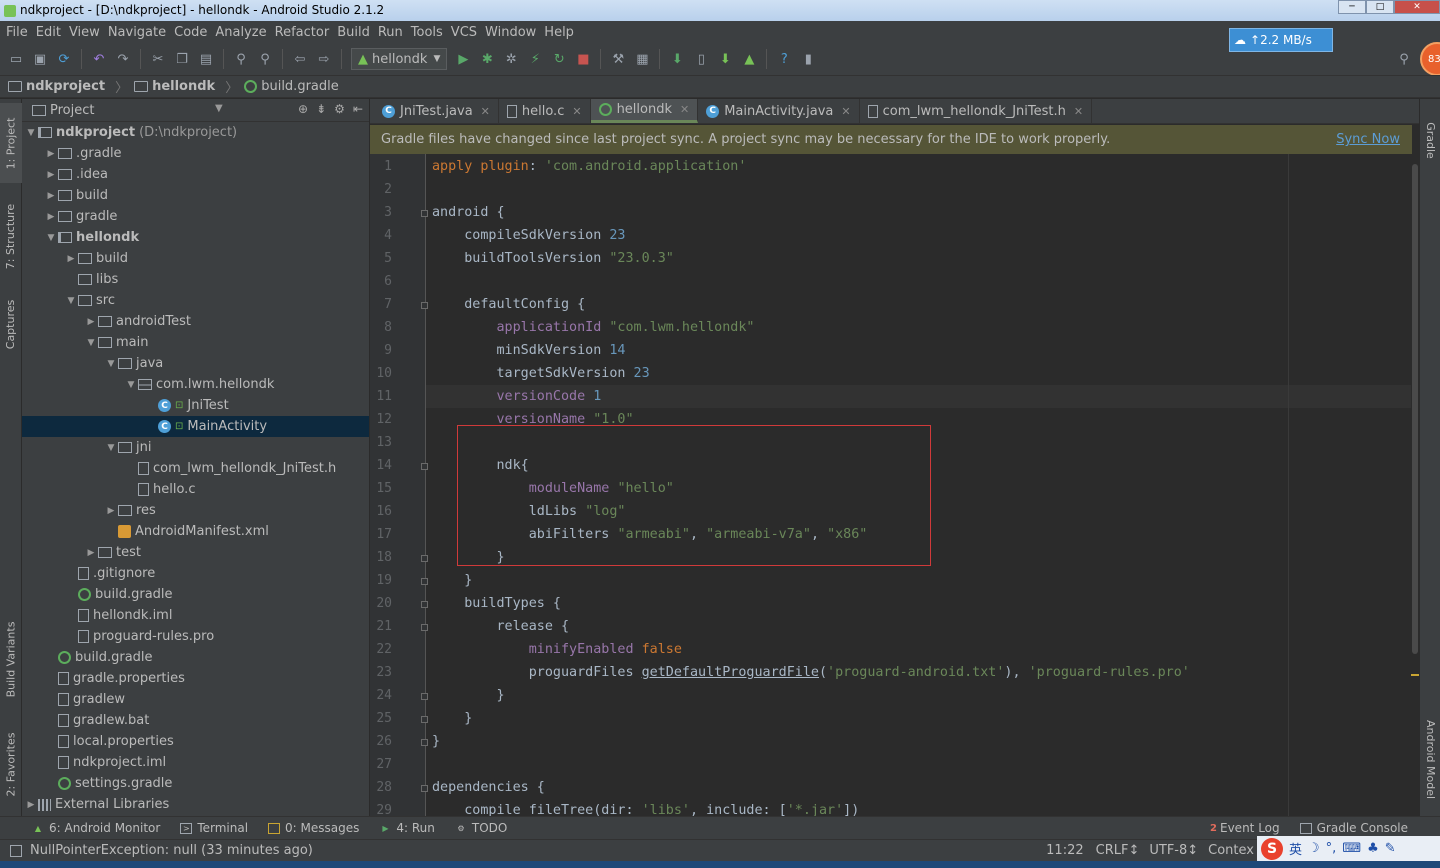 Image resolution: width=1440 pixels, height=868 pixels. Describe the element at coordinates (1368, 139) in the screenshot. I see `sync-now-link: Sync Now` at that location.